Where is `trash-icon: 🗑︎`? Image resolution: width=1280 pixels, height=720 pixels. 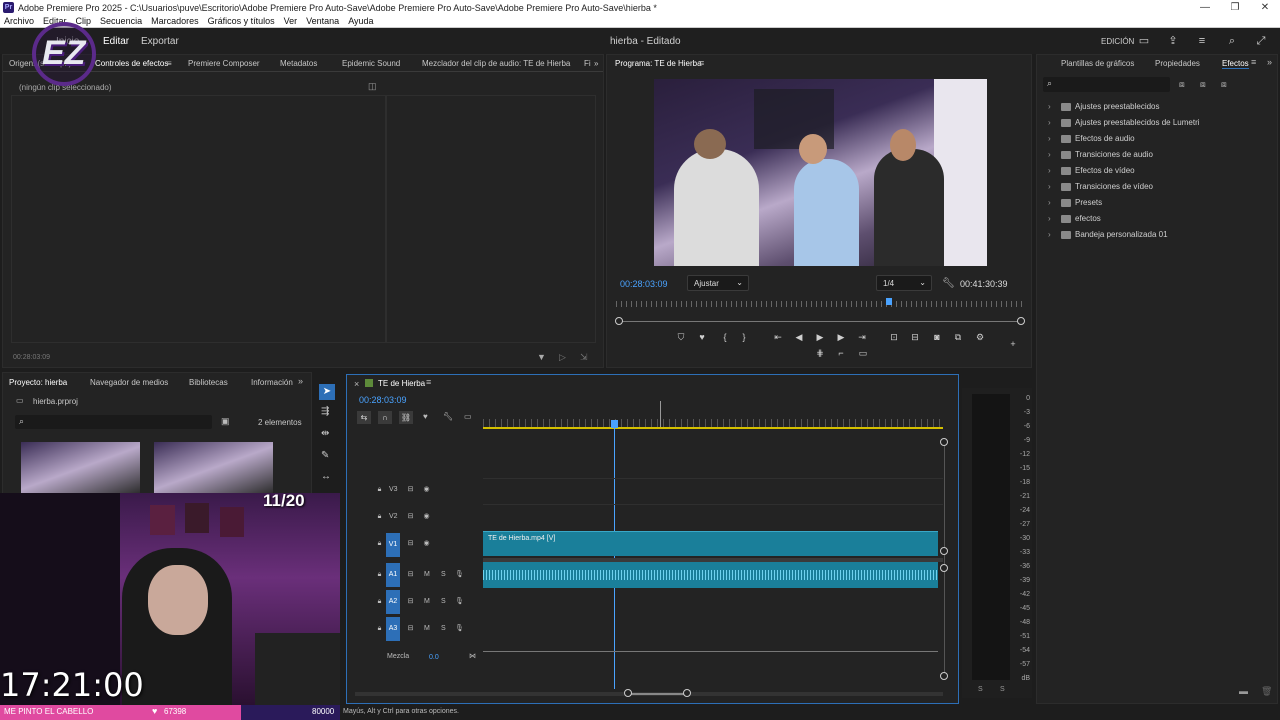
trash-icon: 🗑︎ is located at coordinates (1266, 691).